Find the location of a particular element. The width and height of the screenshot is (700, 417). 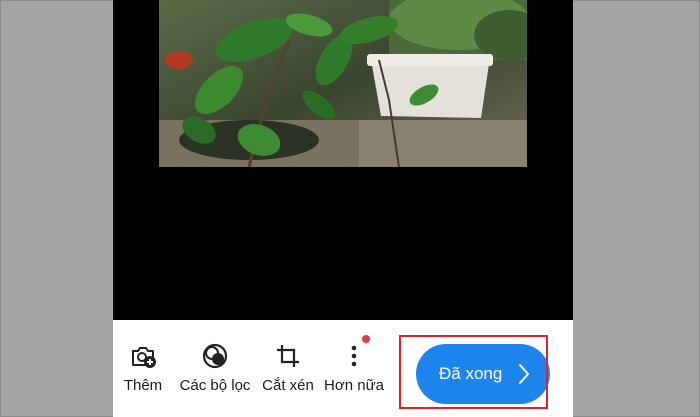

crop-icon is located at coordinates (288, 356).